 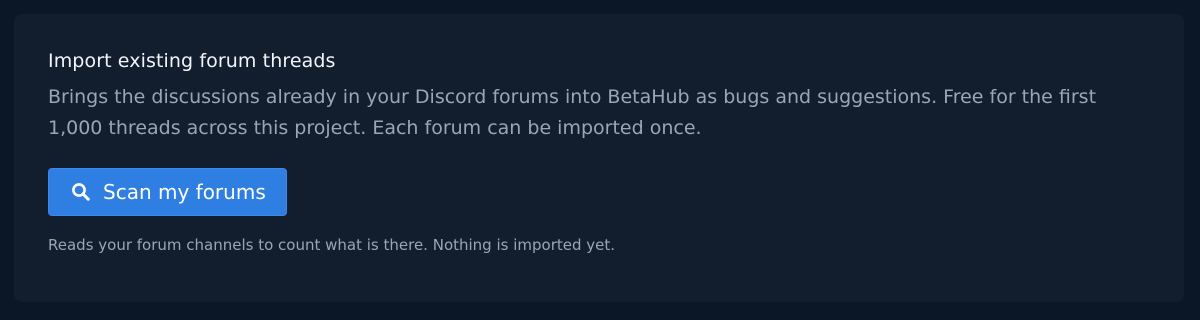 What do you see at coordinates (81, 192) in the screenshot?
I see `search-icon` at bounding box center [81, 192].